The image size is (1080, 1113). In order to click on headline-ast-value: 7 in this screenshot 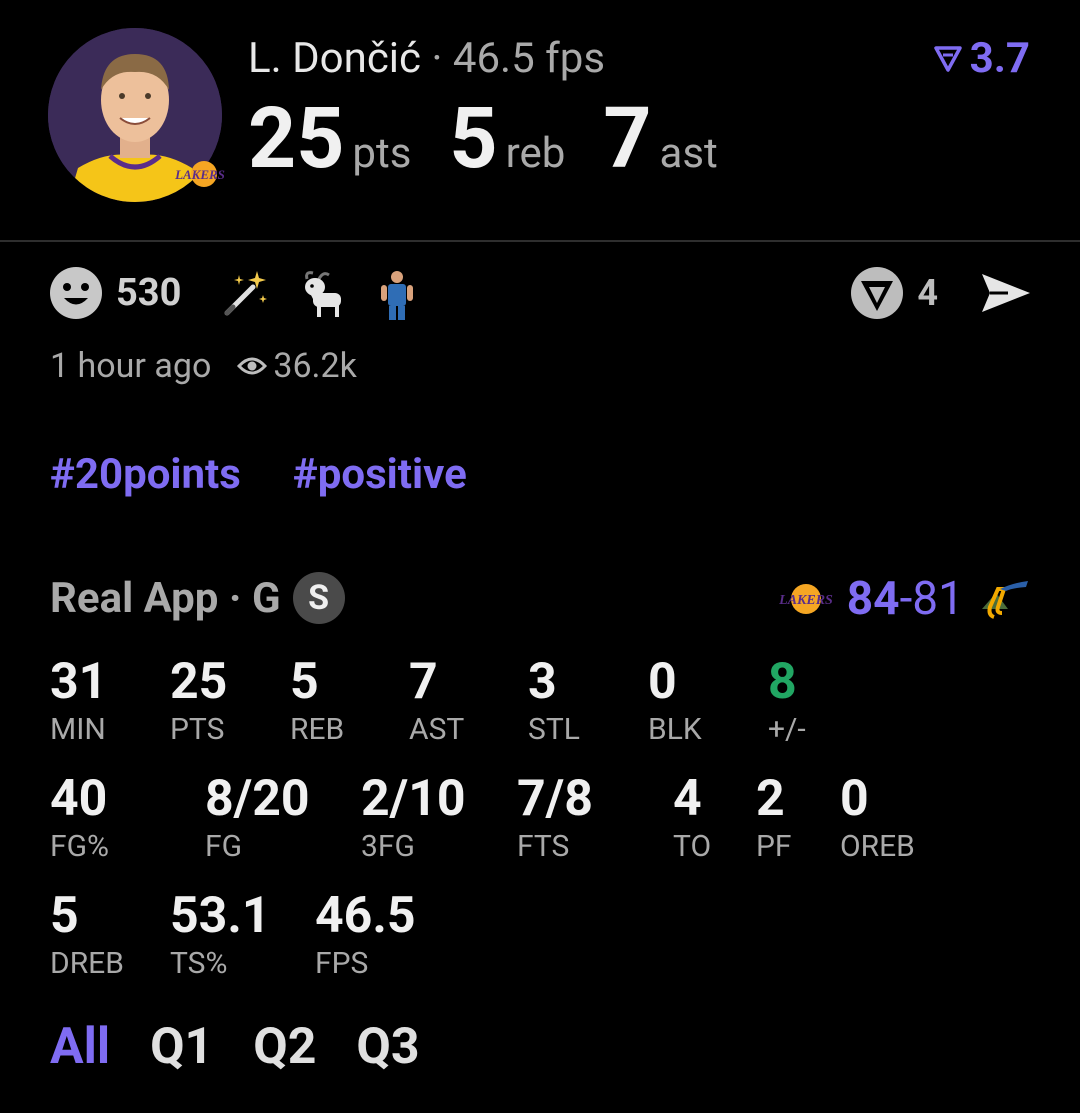, I will do `click(627, 138)`.